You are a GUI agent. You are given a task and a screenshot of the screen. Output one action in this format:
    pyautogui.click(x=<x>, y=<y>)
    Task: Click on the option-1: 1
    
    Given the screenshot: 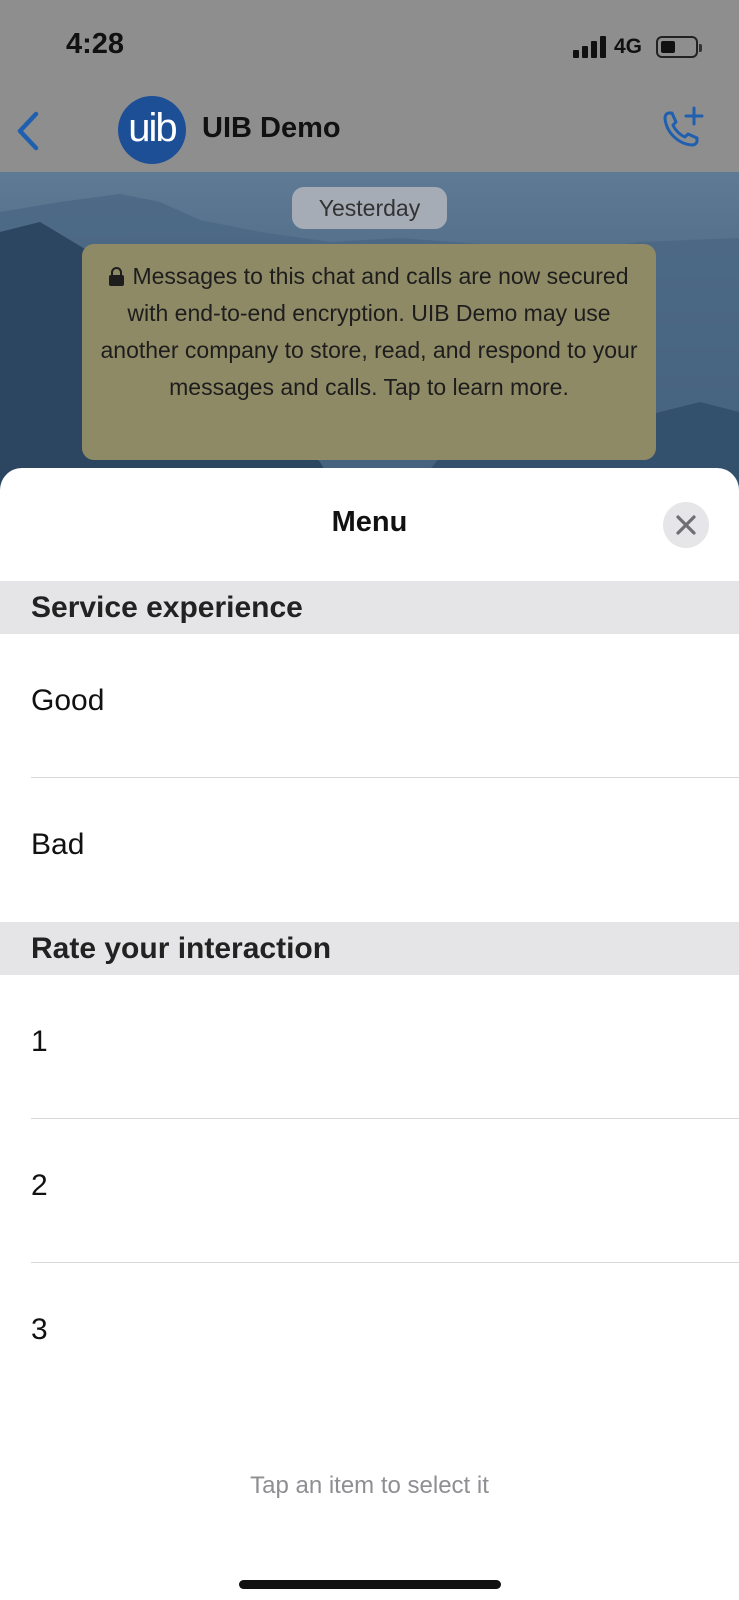 What is the action you would take?
    pyautogui.click(x=369, y=1047)
    